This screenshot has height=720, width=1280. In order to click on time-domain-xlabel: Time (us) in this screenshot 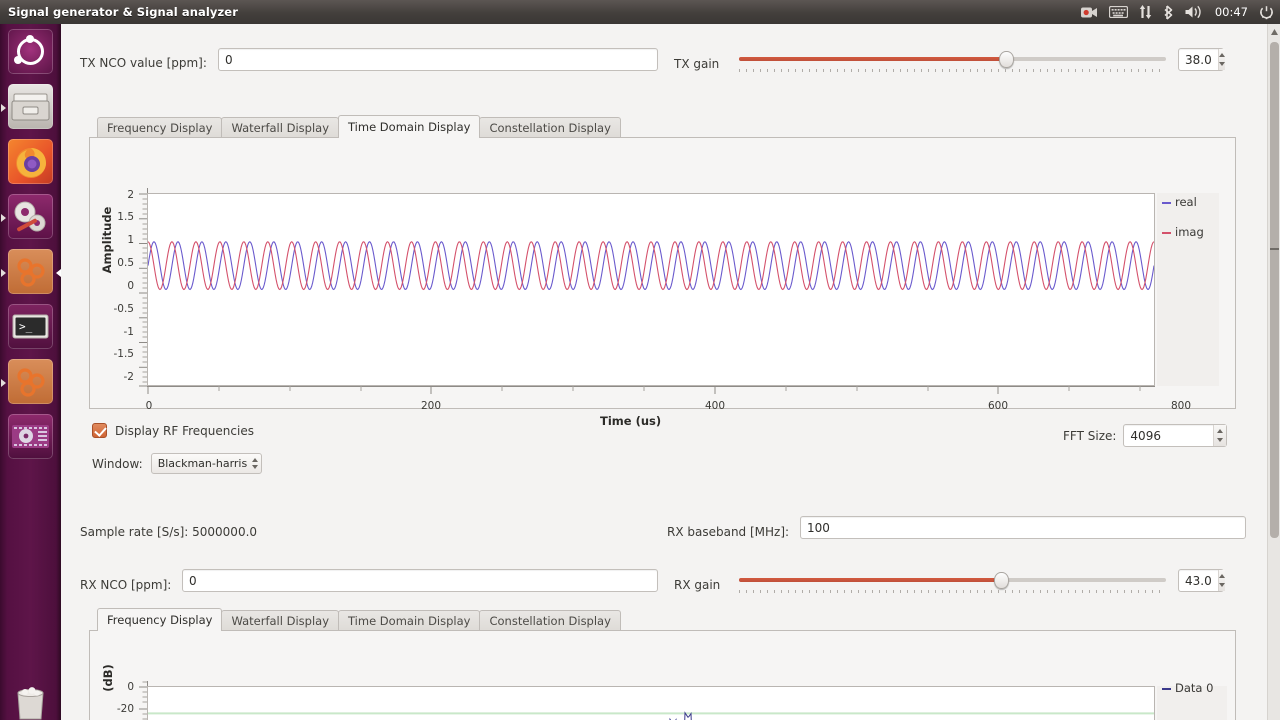, I will do `click(631, 421)`.